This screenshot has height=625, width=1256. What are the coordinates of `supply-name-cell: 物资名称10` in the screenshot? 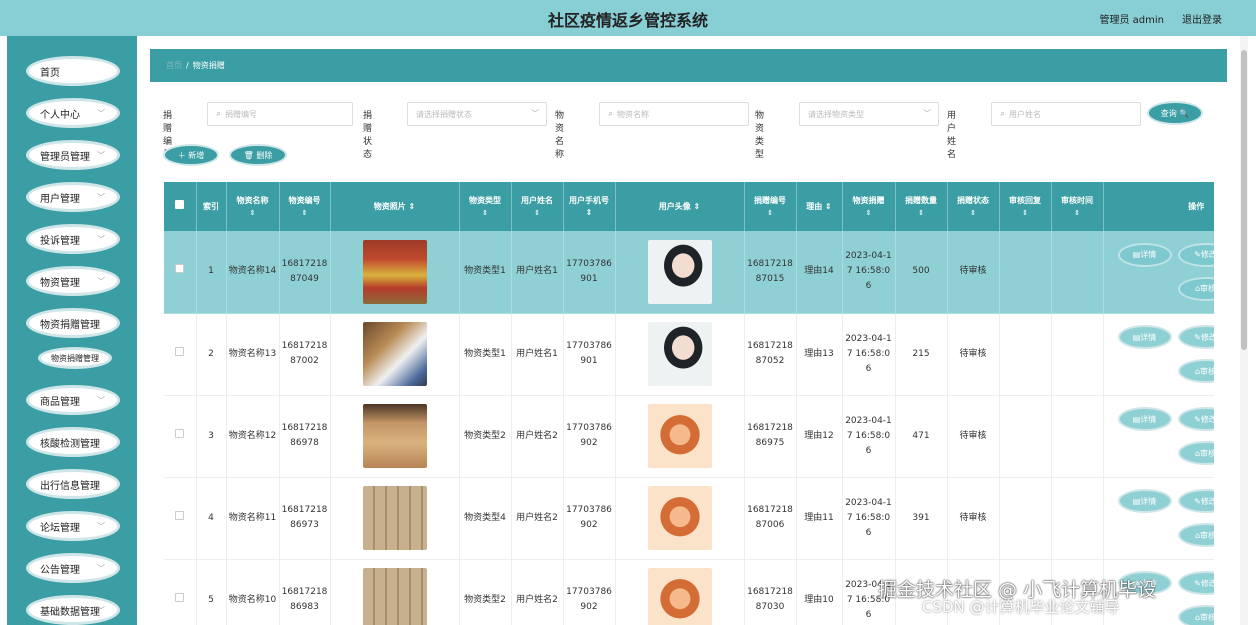 It's located at (253, 592).